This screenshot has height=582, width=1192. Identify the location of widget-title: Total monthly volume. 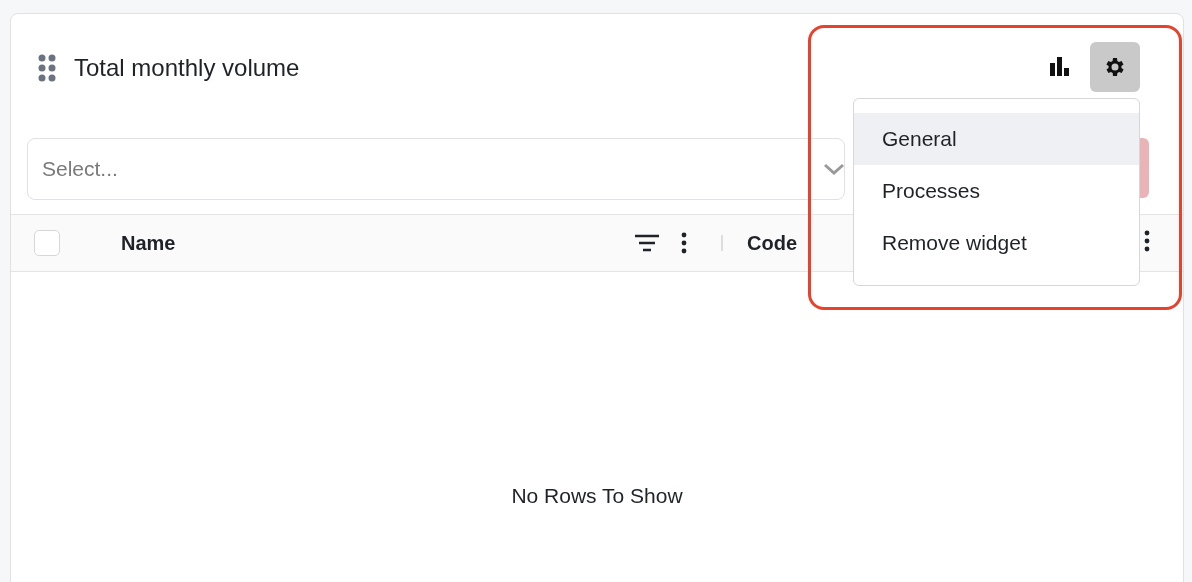
(187, 68).